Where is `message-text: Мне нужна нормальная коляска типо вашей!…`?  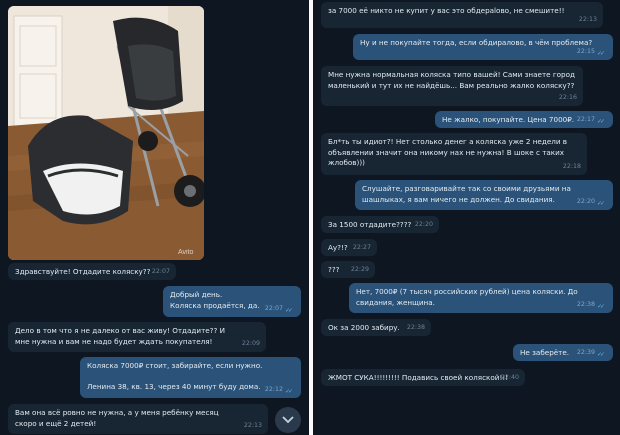
message-text: Мне нужна нормальная коляска типо вашей!… is located at coordinates (451, 80).